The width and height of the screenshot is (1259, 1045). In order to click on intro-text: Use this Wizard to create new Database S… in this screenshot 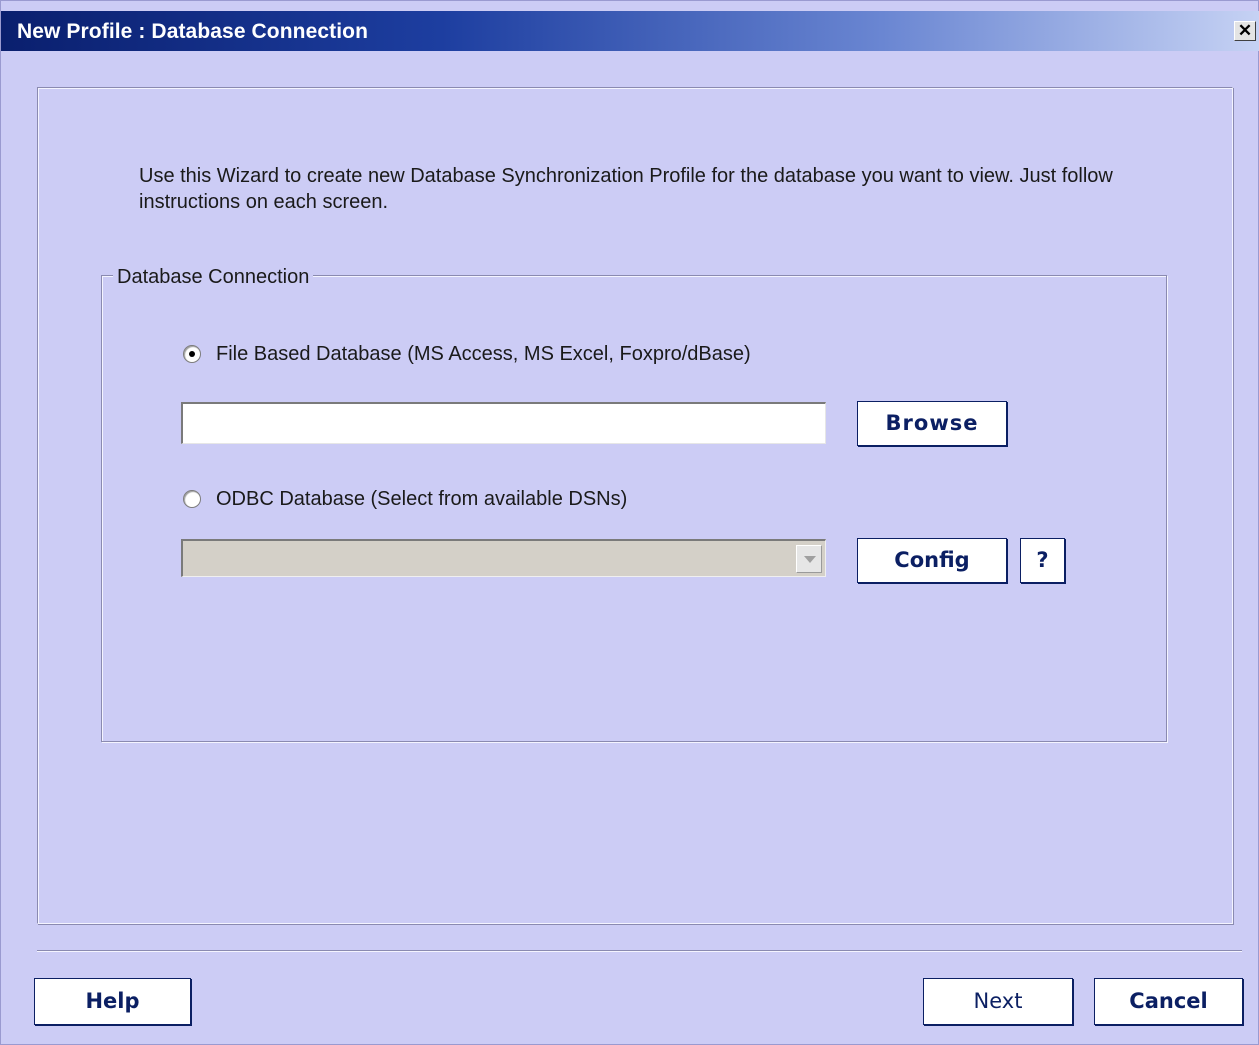, I will do `click(626, 189)`.